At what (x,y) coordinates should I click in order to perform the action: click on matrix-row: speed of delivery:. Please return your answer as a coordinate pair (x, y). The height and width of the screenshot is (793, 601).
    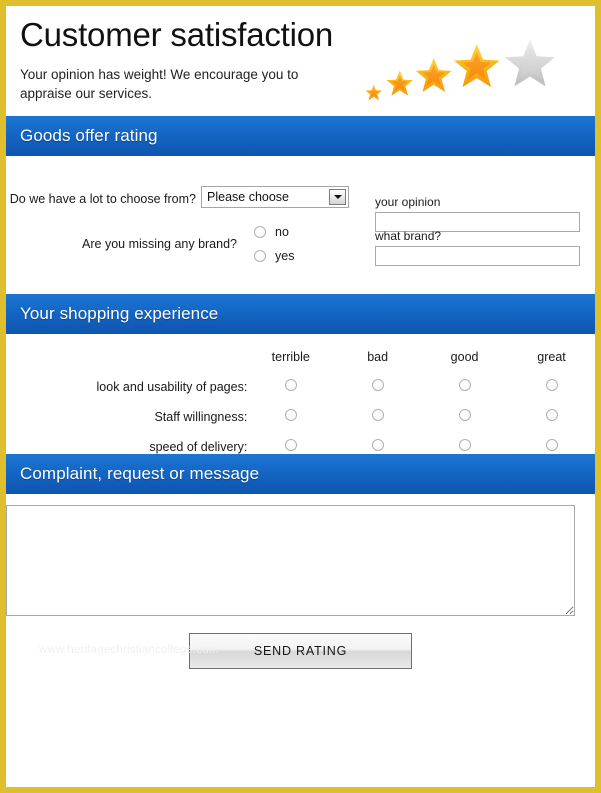
    Looking at the image, I should click on (300, 447).